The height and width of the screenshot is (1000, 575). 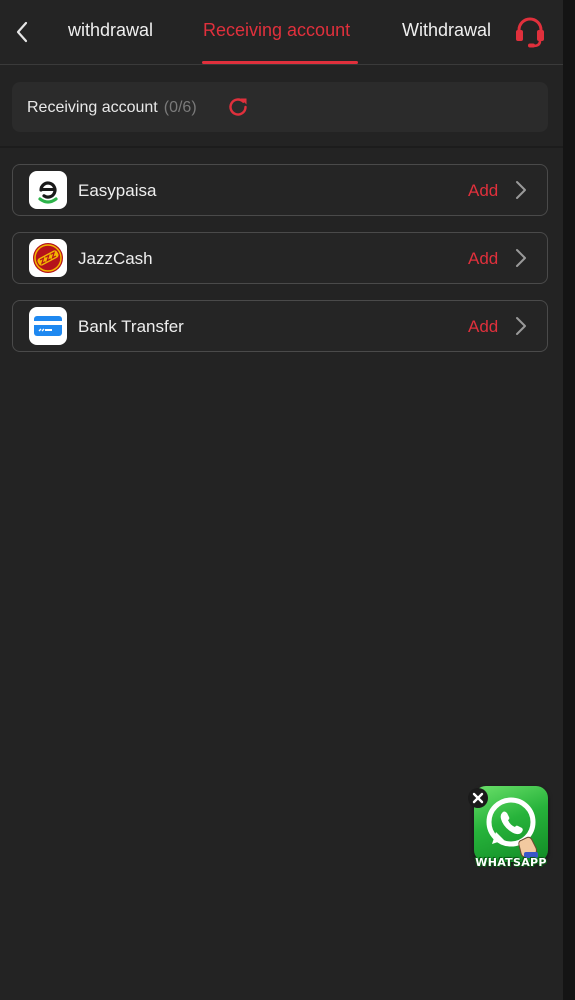 I want to click on top-nav-bar: withdrawal Receiving account Withdrawal, so click(x=281, y=32).